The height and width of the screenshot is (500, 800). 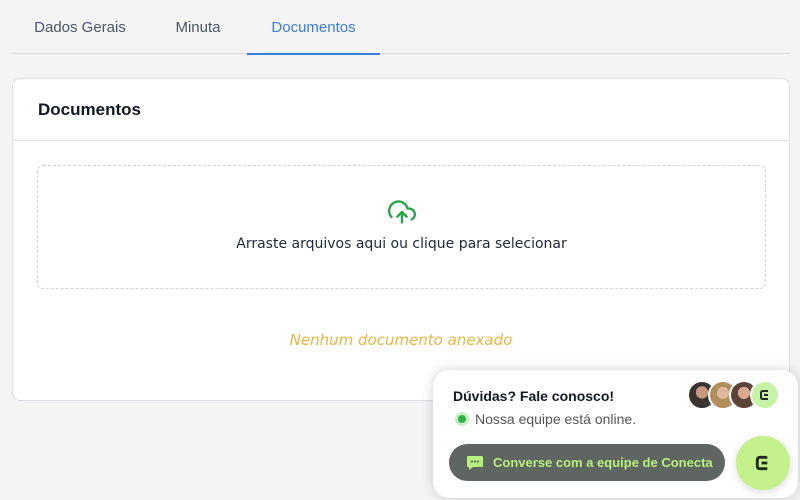 What do you see at coordinates (401, 110) in the screenshot?
I see `card-header: Documentos` at bounding box center [401, 110].